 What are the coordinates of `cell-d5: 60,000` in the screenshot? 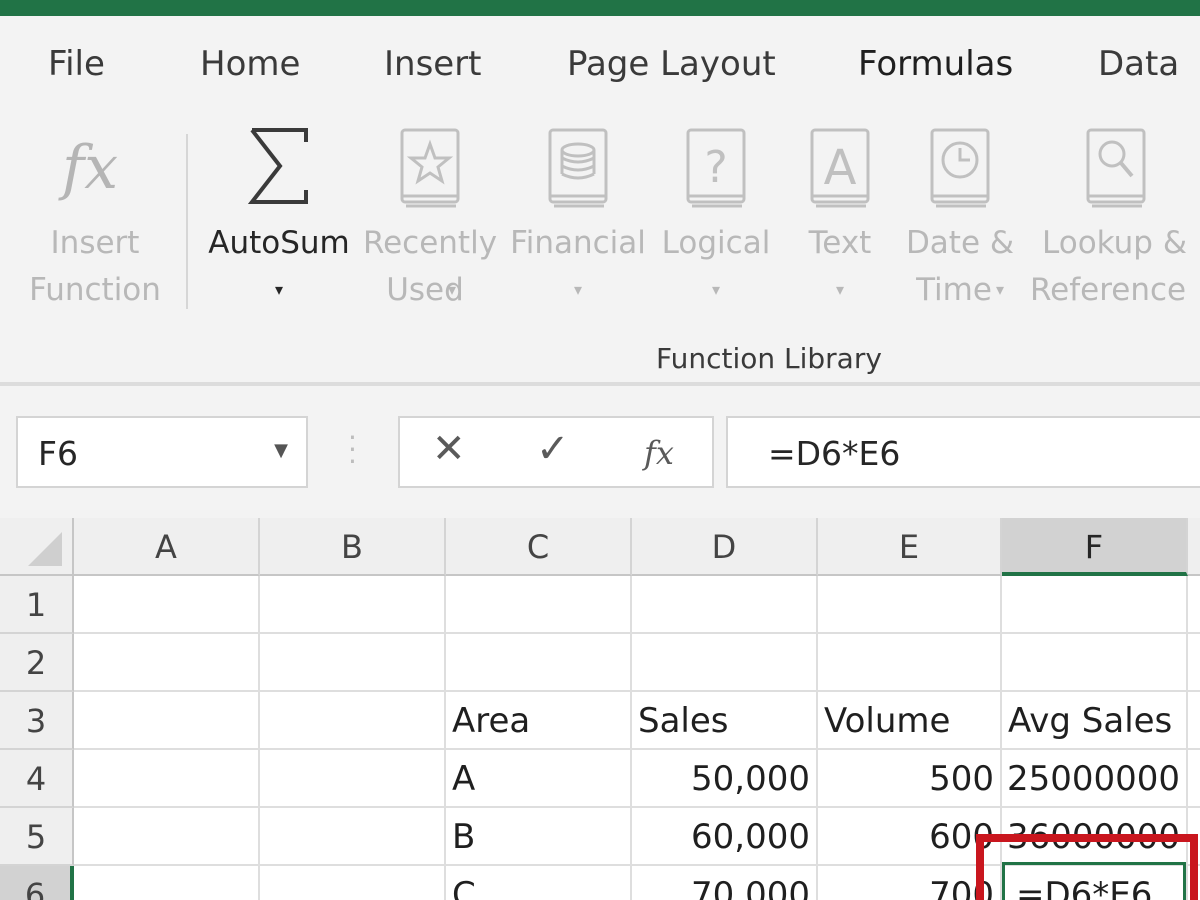 It's located at (721, 837).